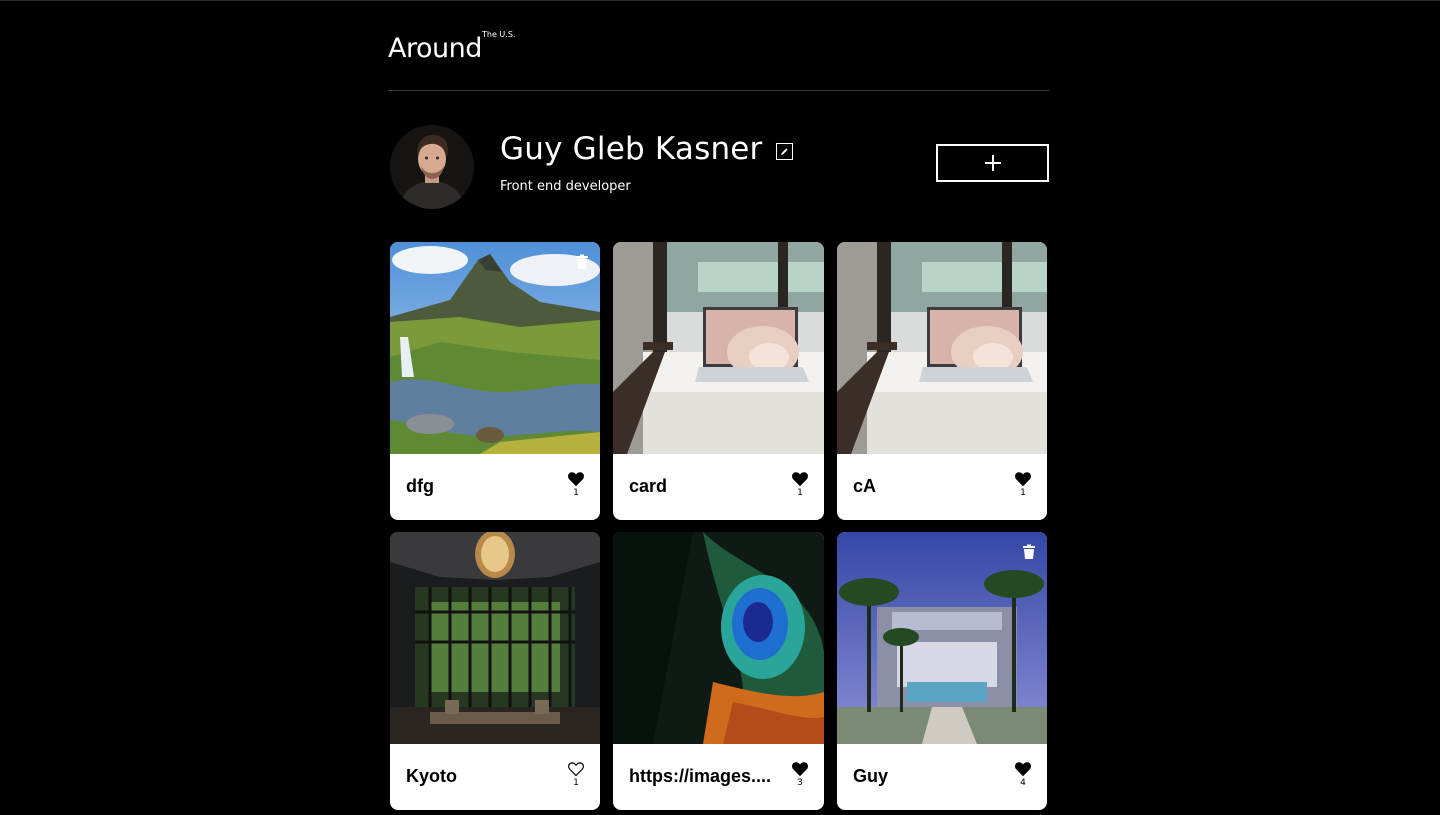  I want to click on card: https://images.... 3, so click(718, 671).